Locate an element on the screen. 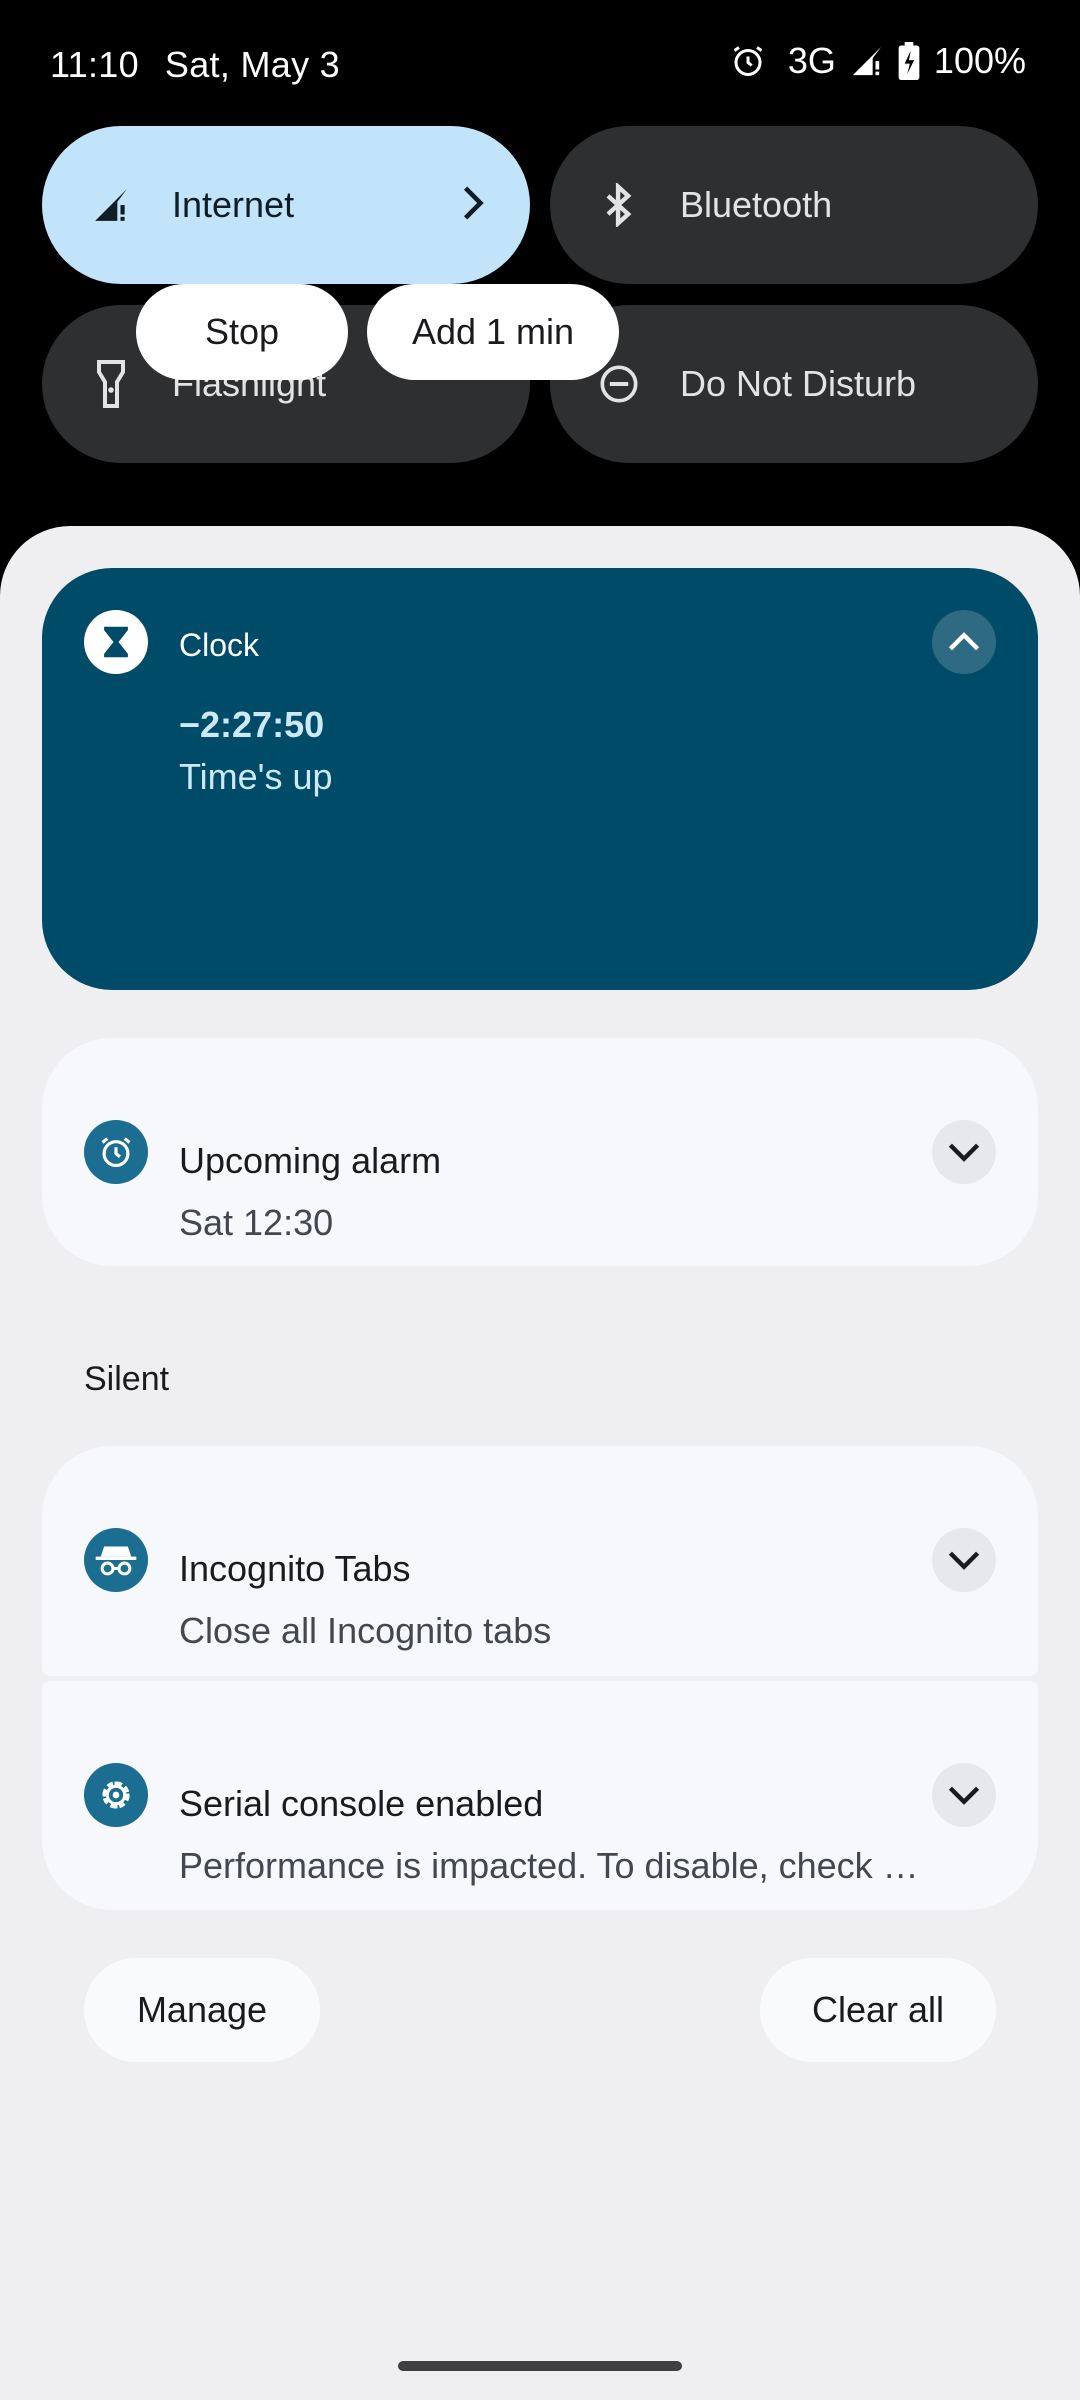 The height and width of the screenshot is (2400, 1080). clock-app-name: Clock is located at coordinates (219, 645).